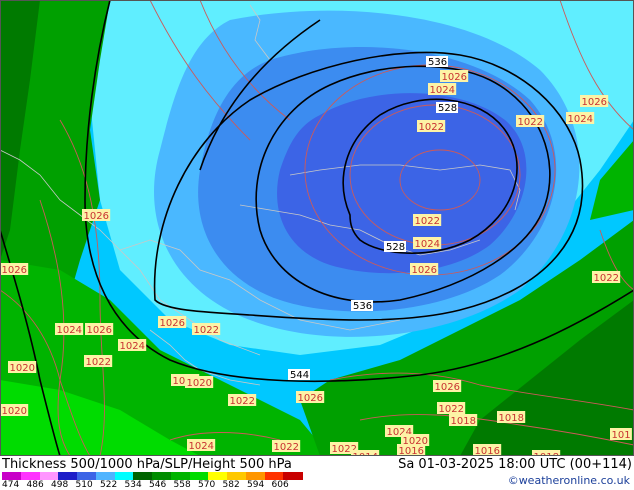 This screenshot has height=490, width=634. Describe the element at coordinates (133, 485) in the screenshot. I see `legend-tick-label: 534` at that location.